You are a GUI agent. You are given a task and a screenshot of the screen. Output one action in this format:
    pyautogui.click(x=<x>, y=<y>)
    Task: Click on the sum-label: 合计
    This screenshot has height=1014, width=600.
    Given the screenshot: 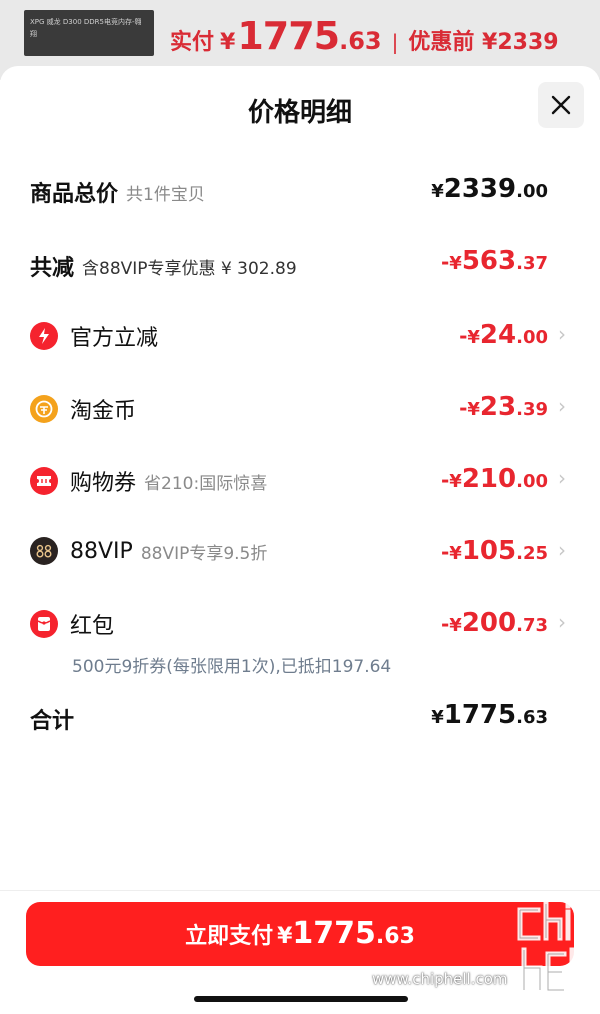 What is the action you would take?
    pyautogui.click(x=52, y=721)
    